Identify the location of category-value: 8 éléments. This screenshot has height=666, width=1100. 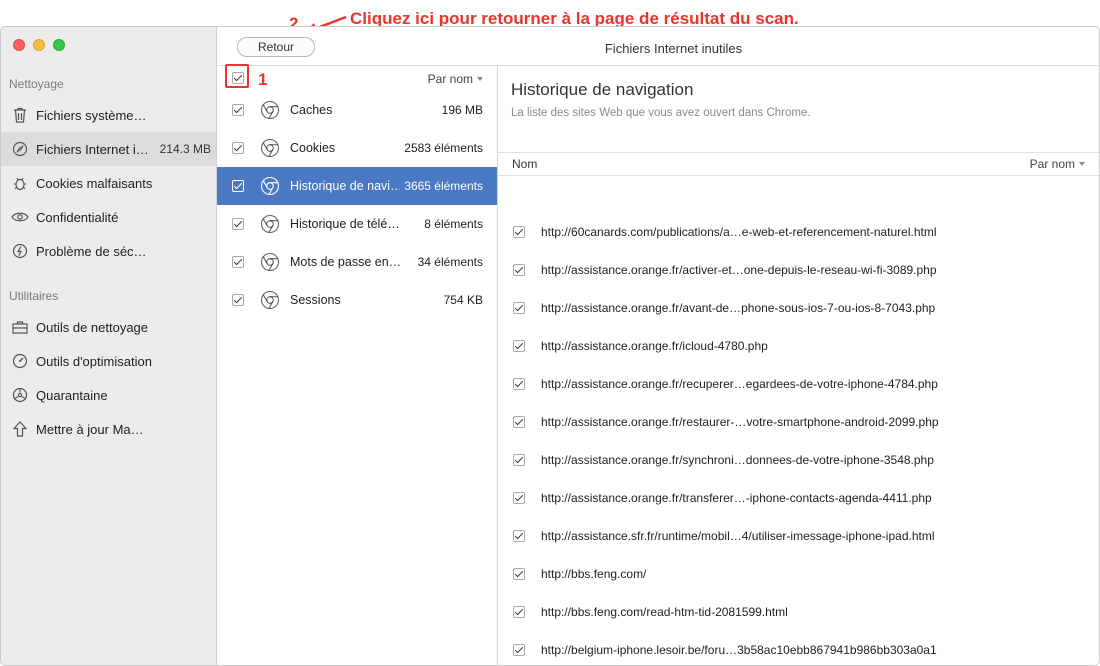
(453, 224).